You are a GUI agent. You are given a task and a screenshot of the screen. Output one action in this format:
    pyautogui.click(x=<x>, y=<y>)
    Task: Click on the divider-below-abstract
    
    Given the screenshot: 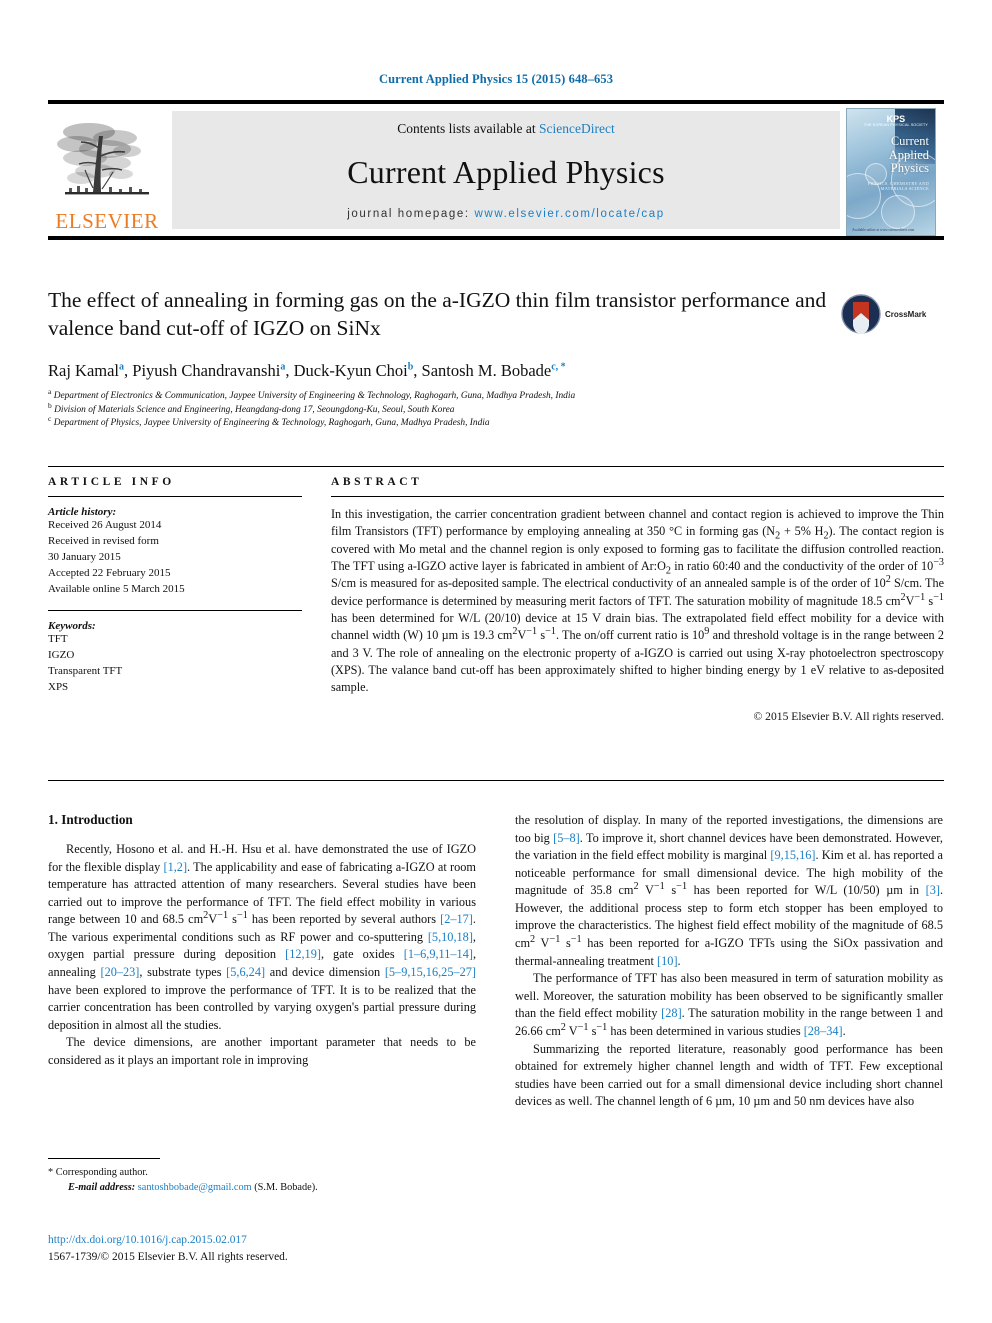 What is the action you would take?
    pyautogui.click(x=496, y=780)
    